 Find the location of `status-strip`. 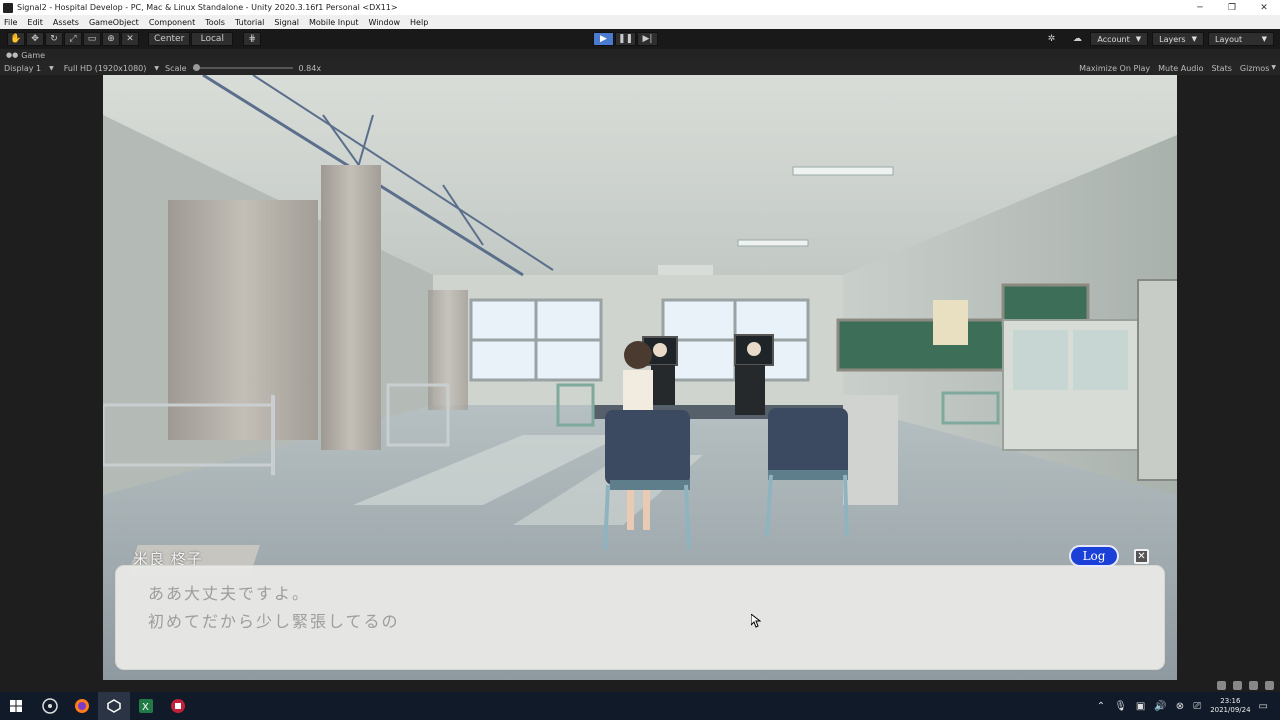

status-strip is located at coordinates (640, 686).